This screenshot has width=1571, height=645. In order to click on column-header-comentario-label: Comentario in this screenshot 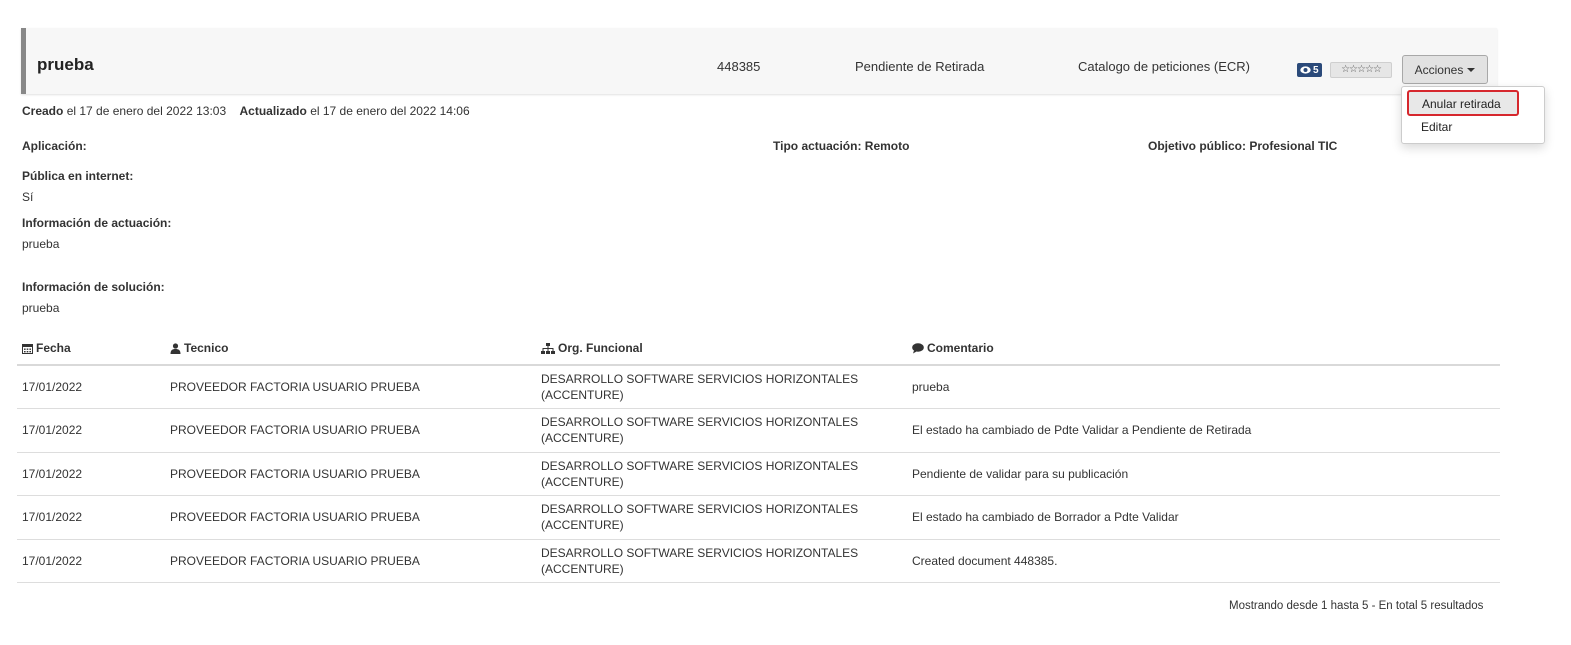, I will do `click(960, 348)`.